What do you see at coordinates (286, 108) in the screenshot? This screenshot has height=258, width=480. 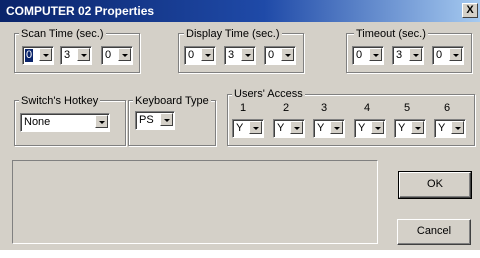 I see `user-column-2-label: 2` at bounding box center [286, 108].